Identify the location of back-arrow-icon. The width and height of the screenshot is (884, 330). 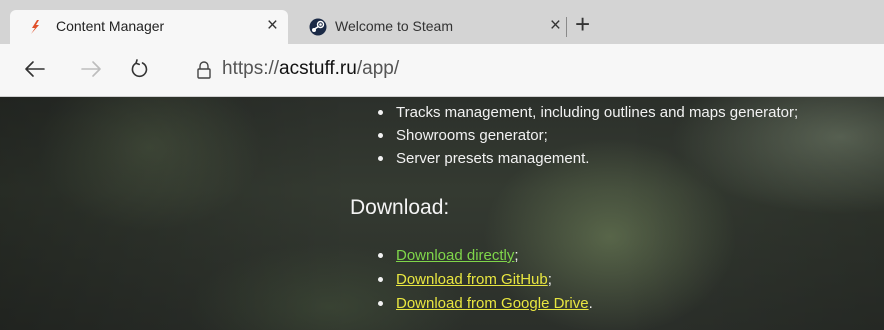
(35, 69).